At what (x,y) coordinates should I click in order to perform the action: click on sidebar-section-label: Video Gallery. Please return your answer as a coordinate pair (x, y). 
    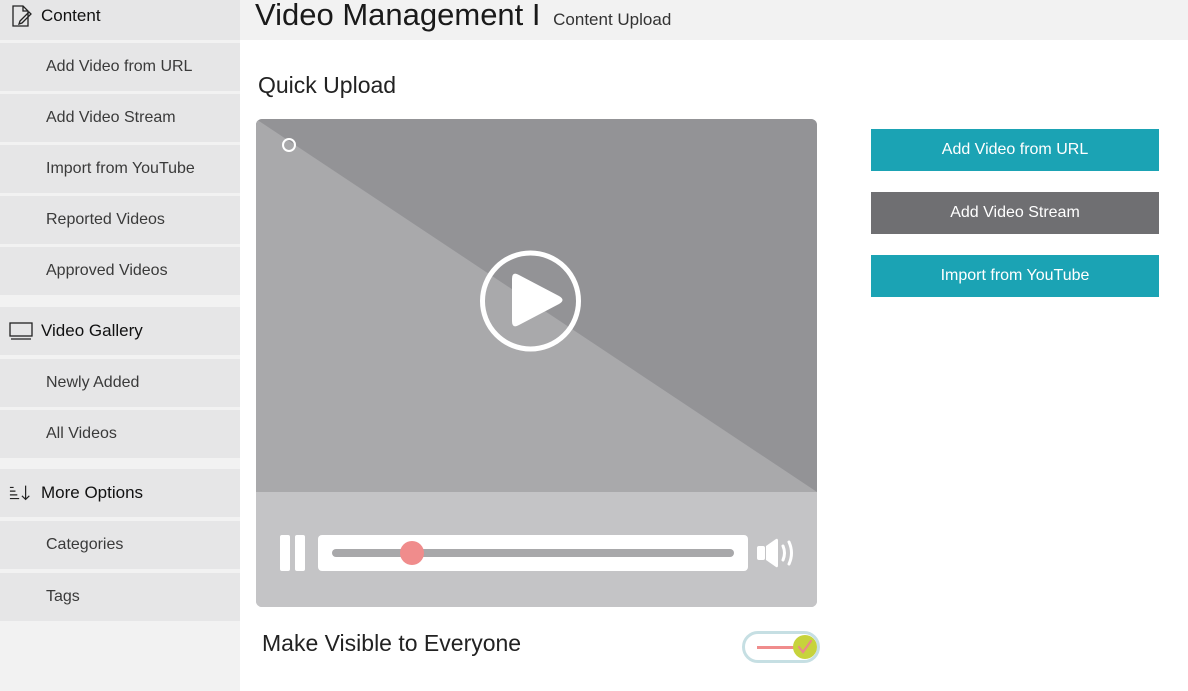
    Looking at the image, I should click on (92, 330).